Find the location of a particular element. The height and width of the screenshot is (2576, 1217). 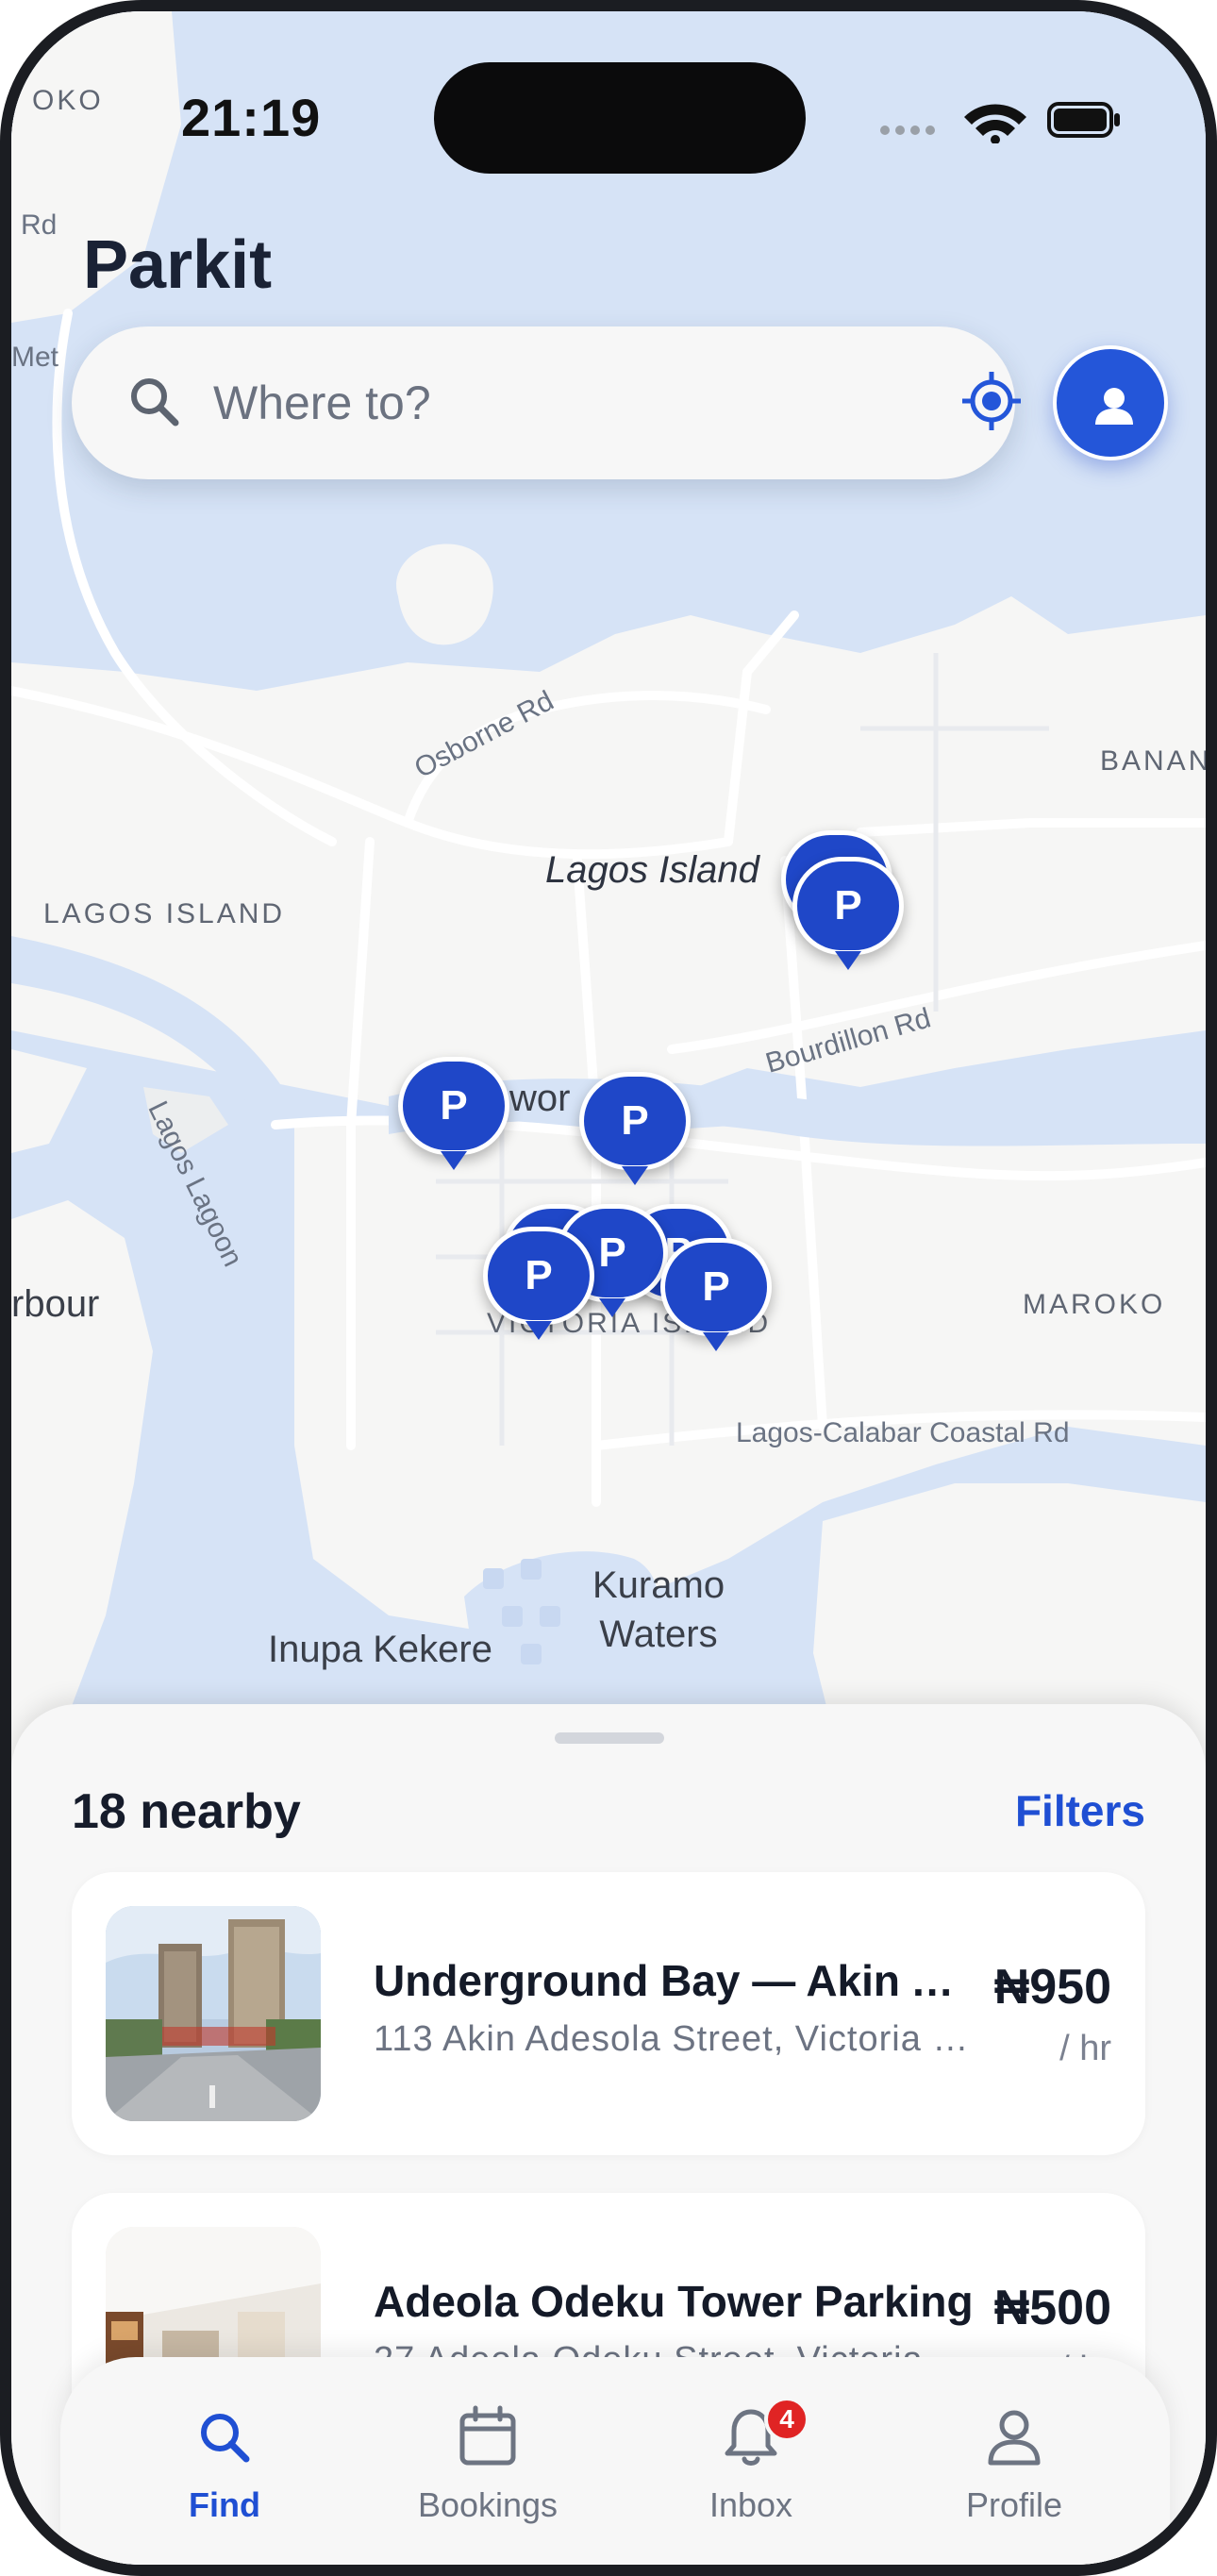

tab-find: Find is located at coordinates (224, 2475).